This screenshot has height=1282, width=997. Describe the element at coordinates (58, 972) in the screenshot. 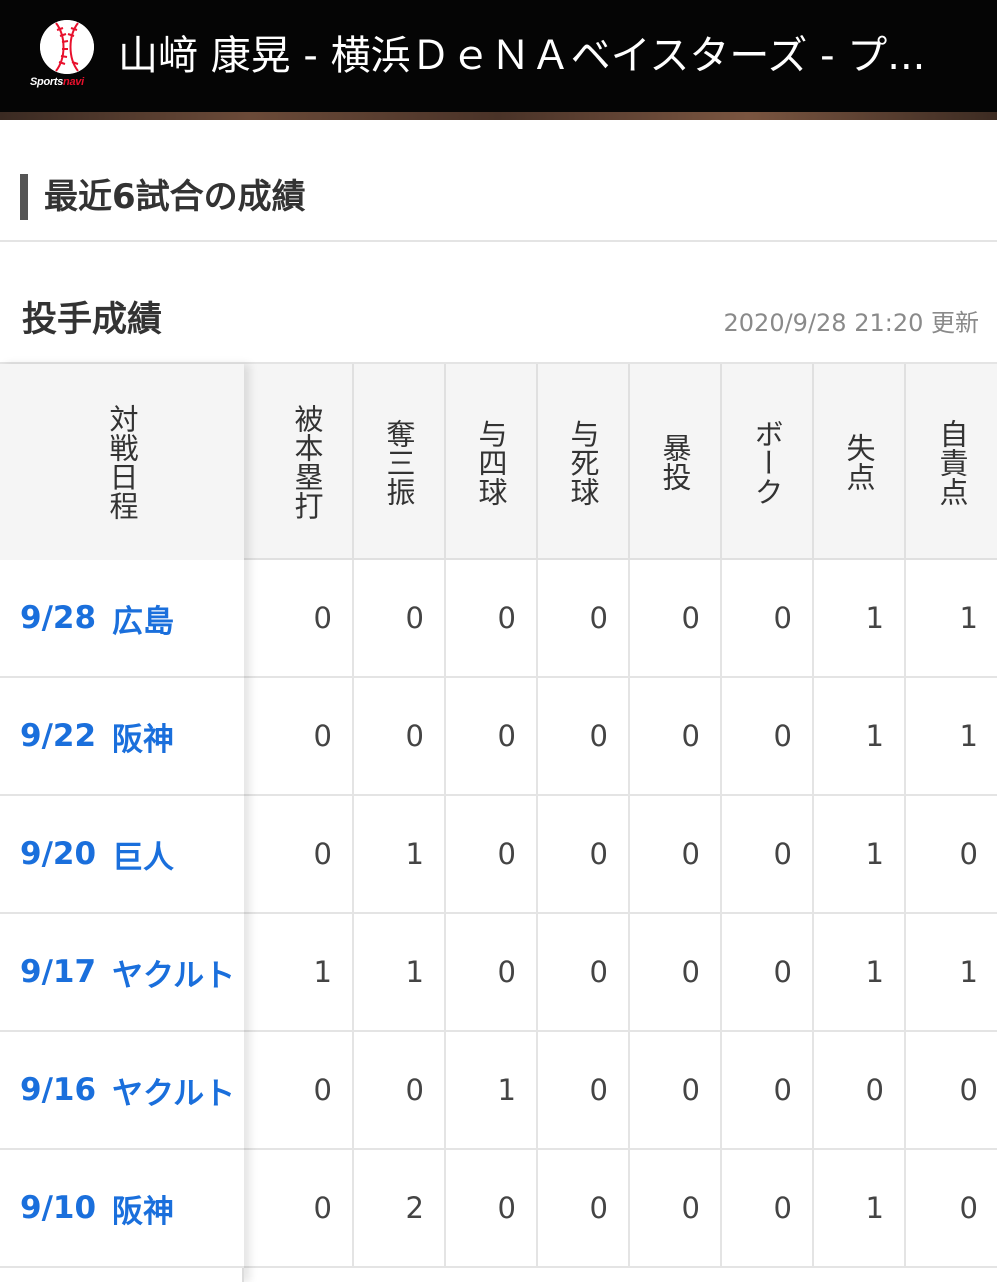

I see `game-date: 9/17` at that location.